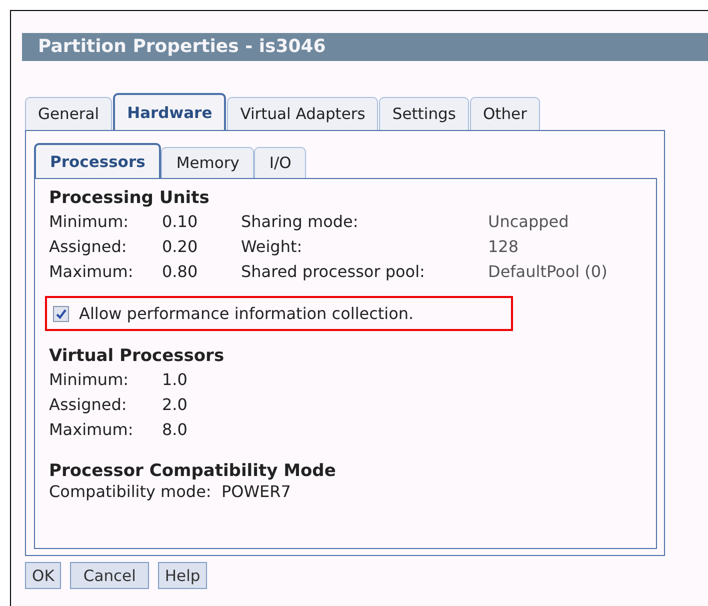 This screenshot has height=606, width=708. I want to click on tab: General, so click(68, 113).